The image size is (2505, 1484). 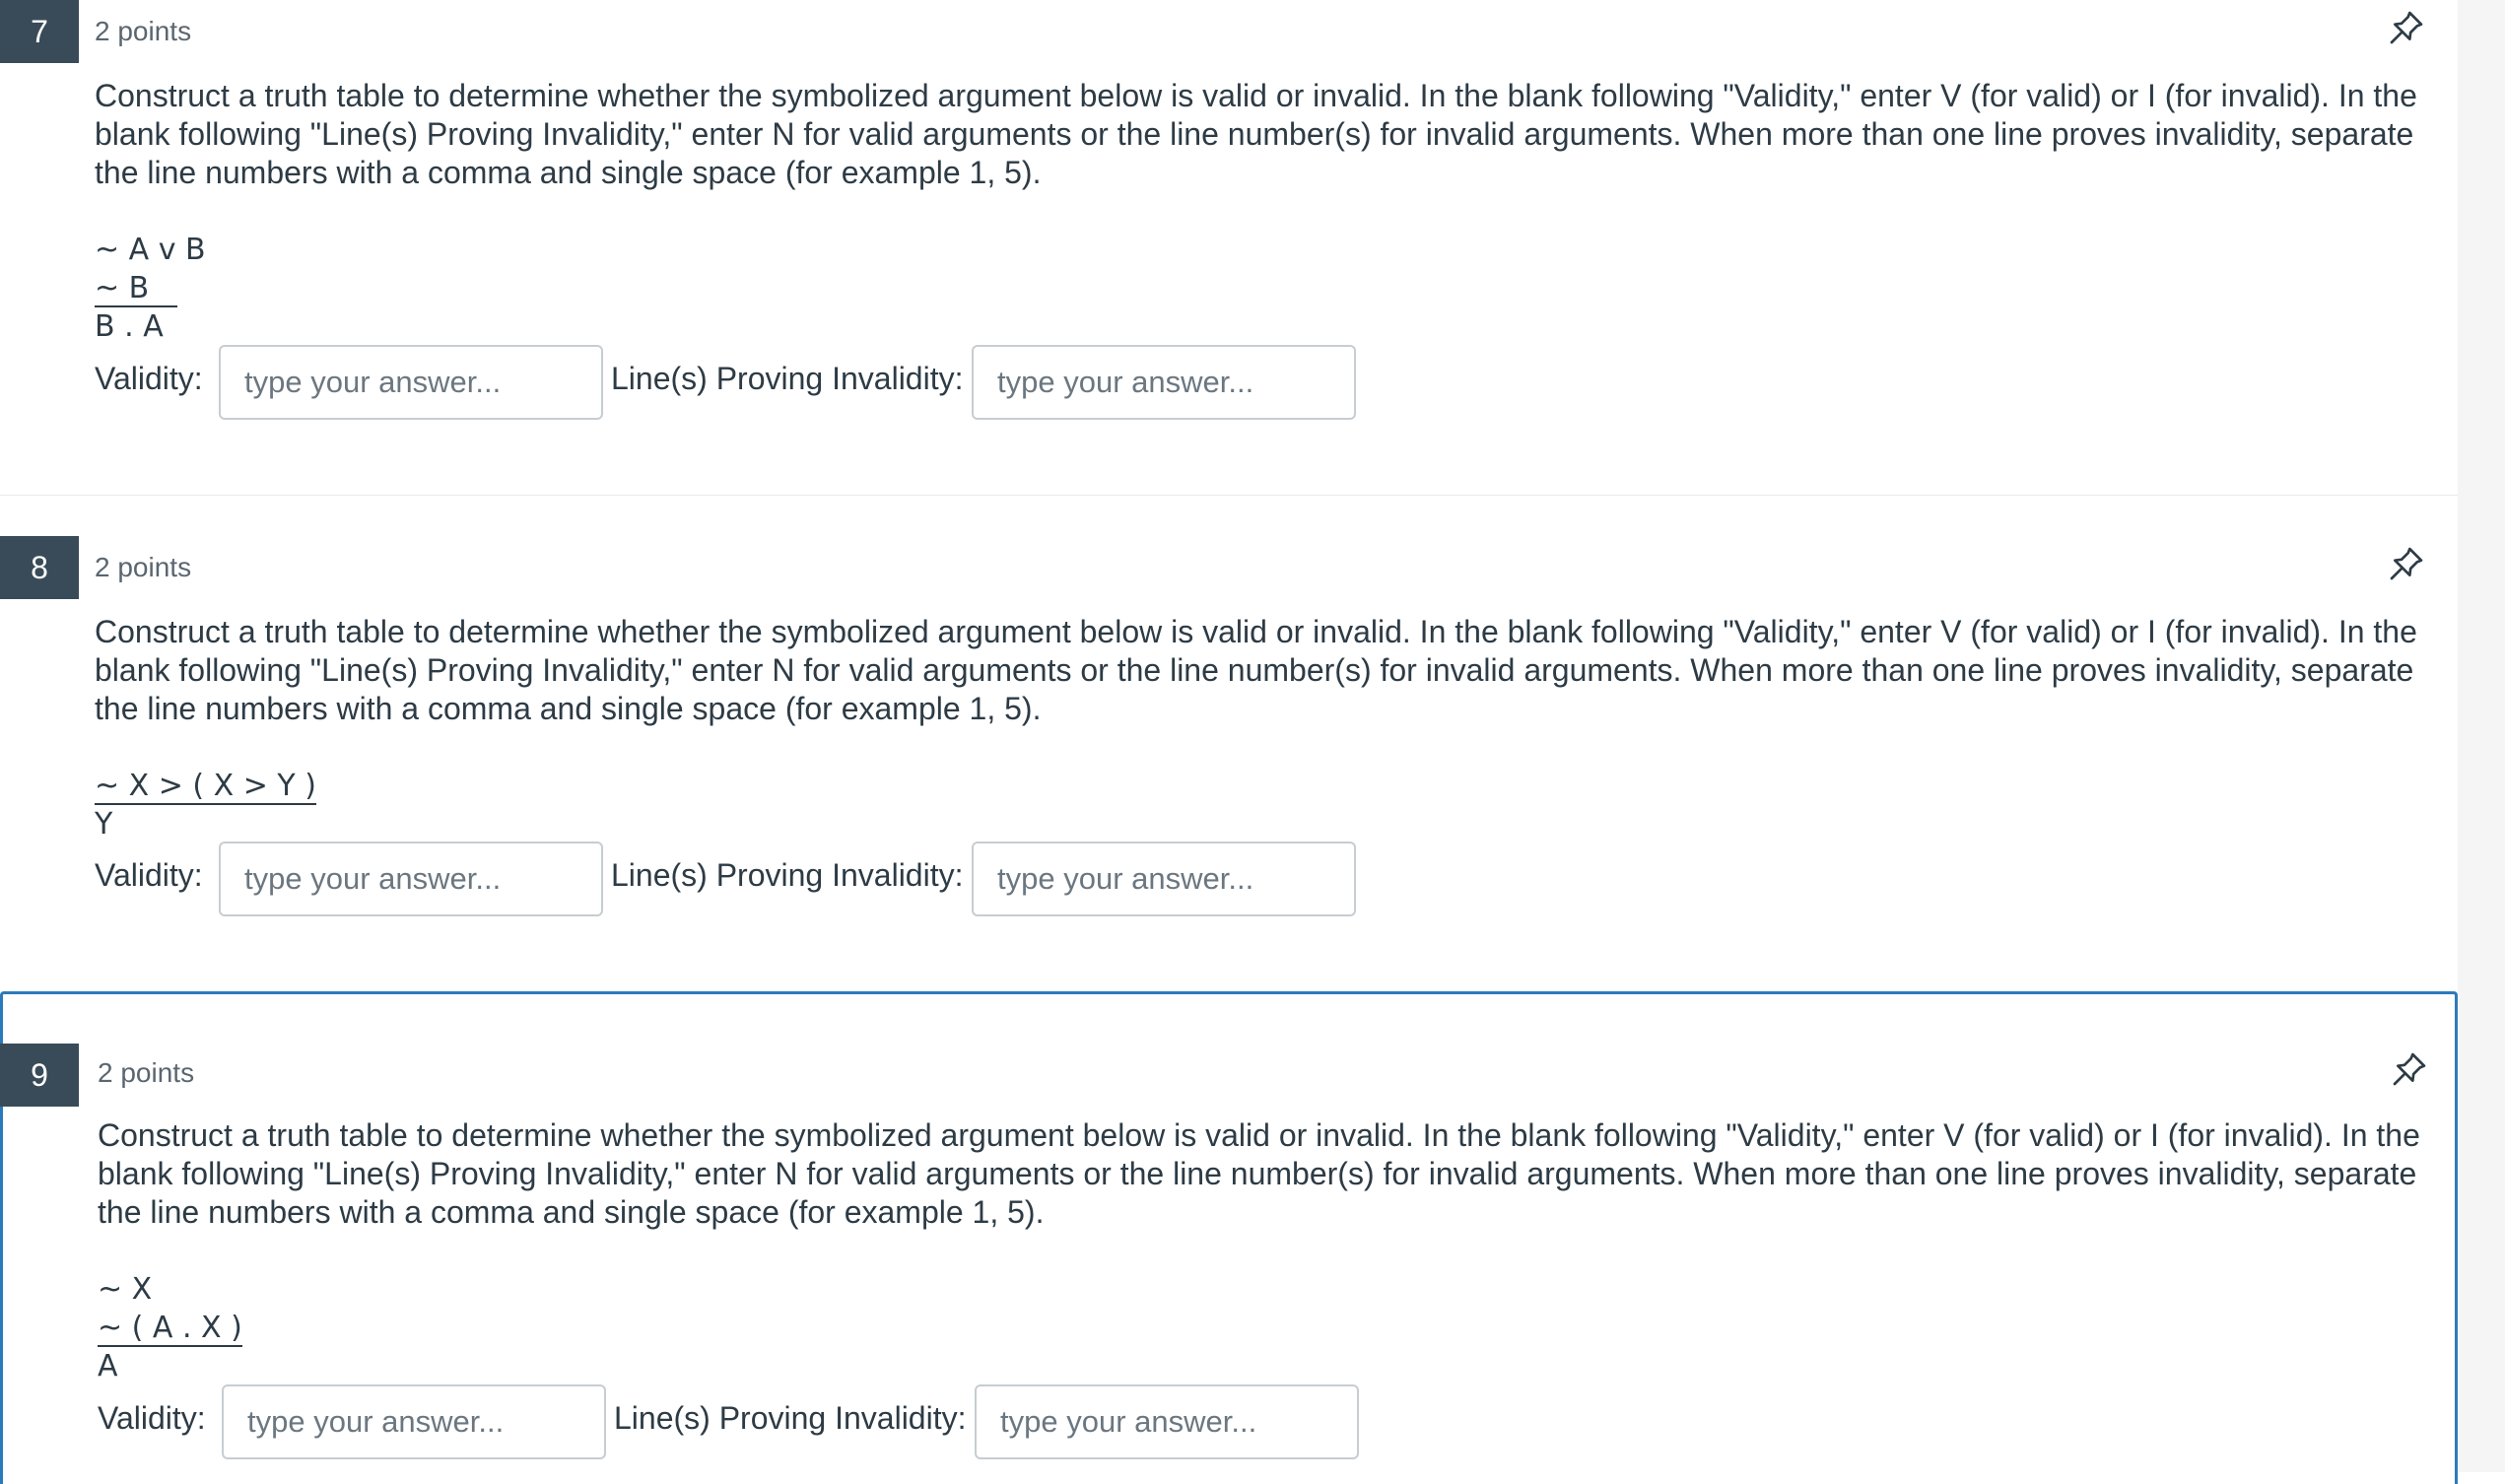 I want to click on symbolized-argument: ~ X ~ ( A . X ) A, so click(x=170, y=1327).